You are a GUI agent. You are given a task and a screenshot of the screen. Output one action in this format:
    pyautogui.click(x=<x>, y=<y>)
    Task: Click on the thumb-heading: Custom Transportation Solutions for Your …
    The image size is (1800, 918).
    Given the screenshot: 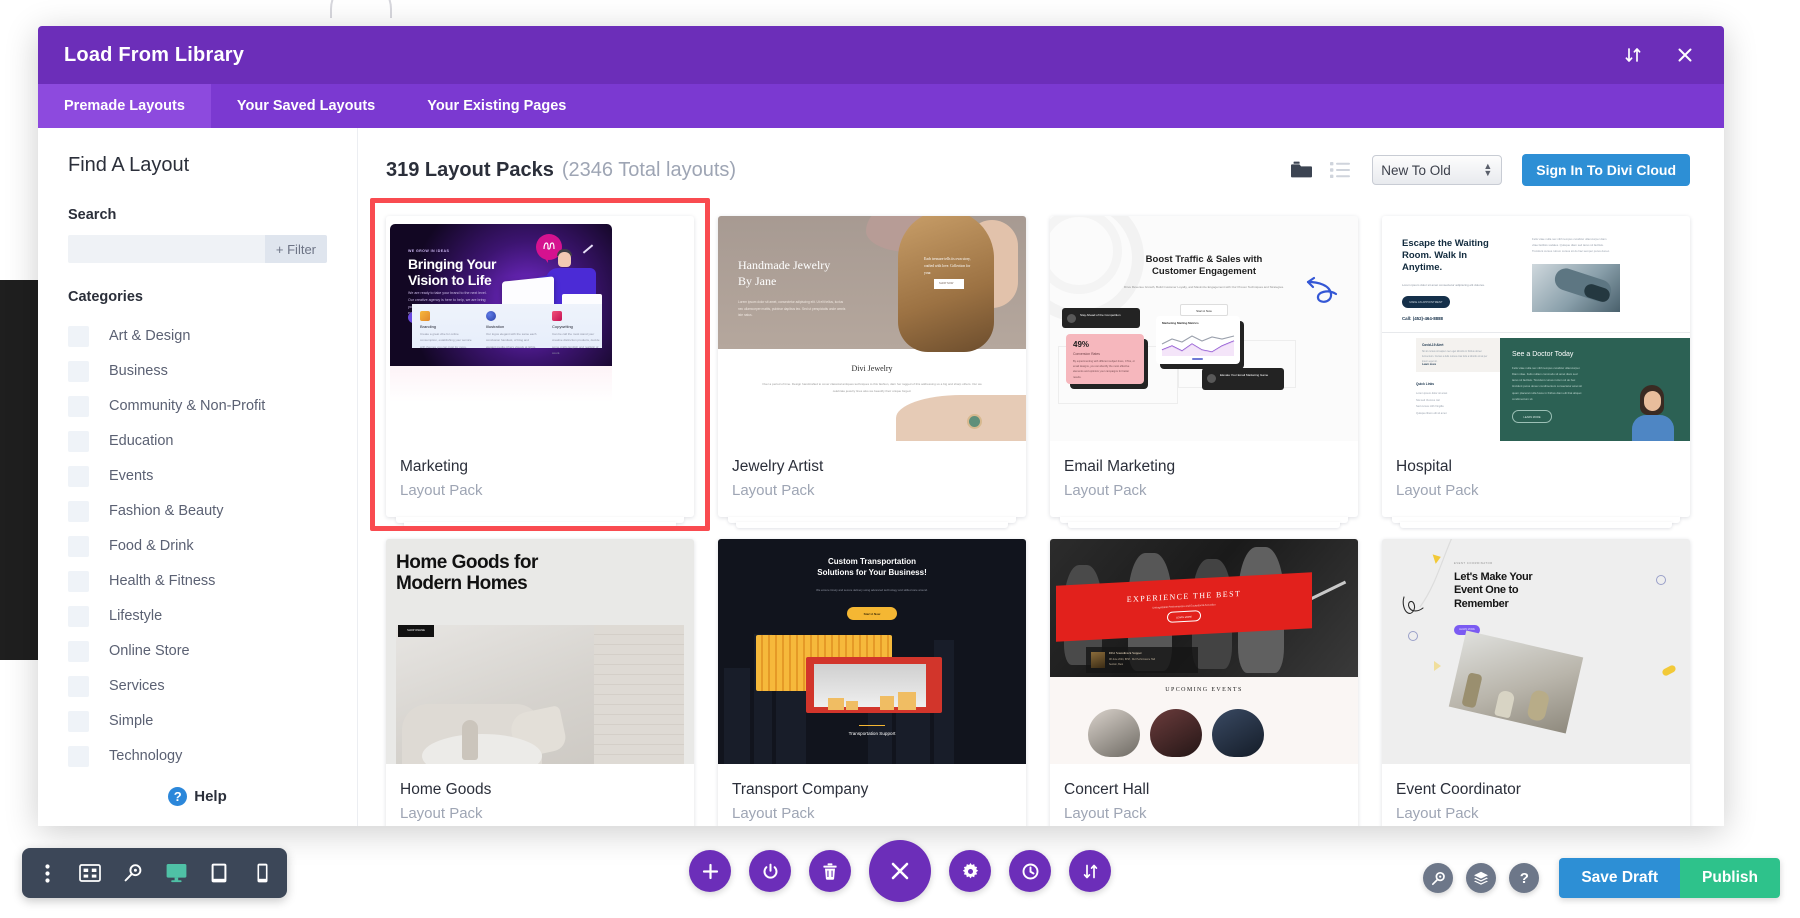 What is the action you would take?
    pyautogui.click(x=872, y=567)
    